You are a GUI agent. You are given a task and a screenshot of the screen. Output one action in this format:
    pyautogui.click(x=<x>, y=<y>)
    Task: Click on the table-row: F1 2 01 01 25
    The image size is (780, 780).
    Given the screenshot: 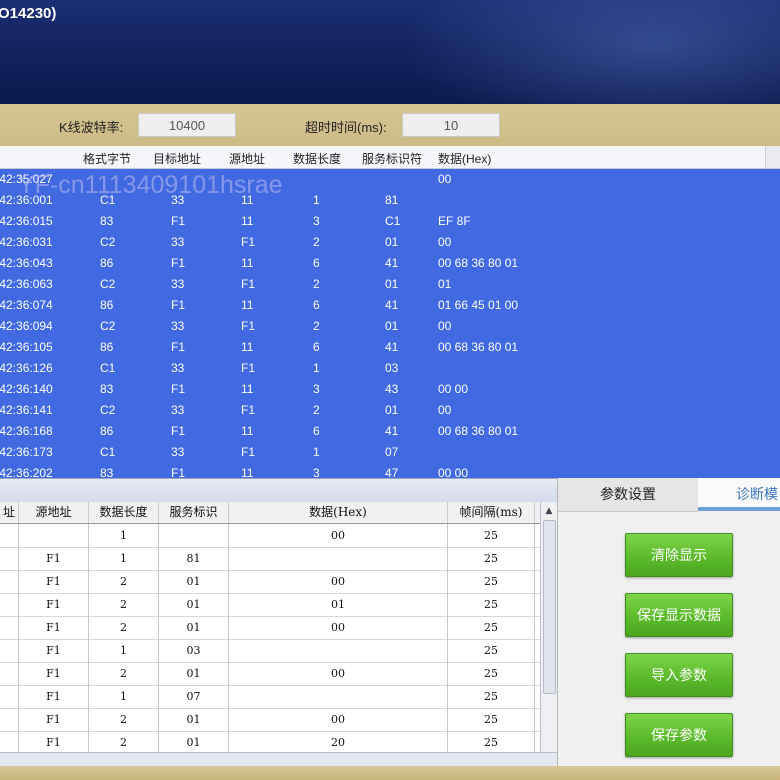 What is the action you would take?
    pyautogui.click(x=270, y=605)
    